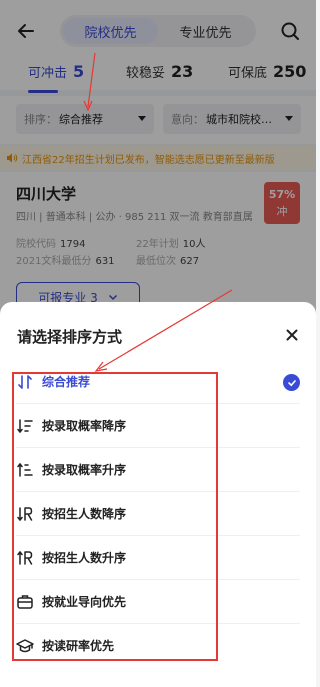 Image resolution: width=320 pixels, height=687 pixels. I want to click on sort-option-label: 综合推荐, so click(66, 382).